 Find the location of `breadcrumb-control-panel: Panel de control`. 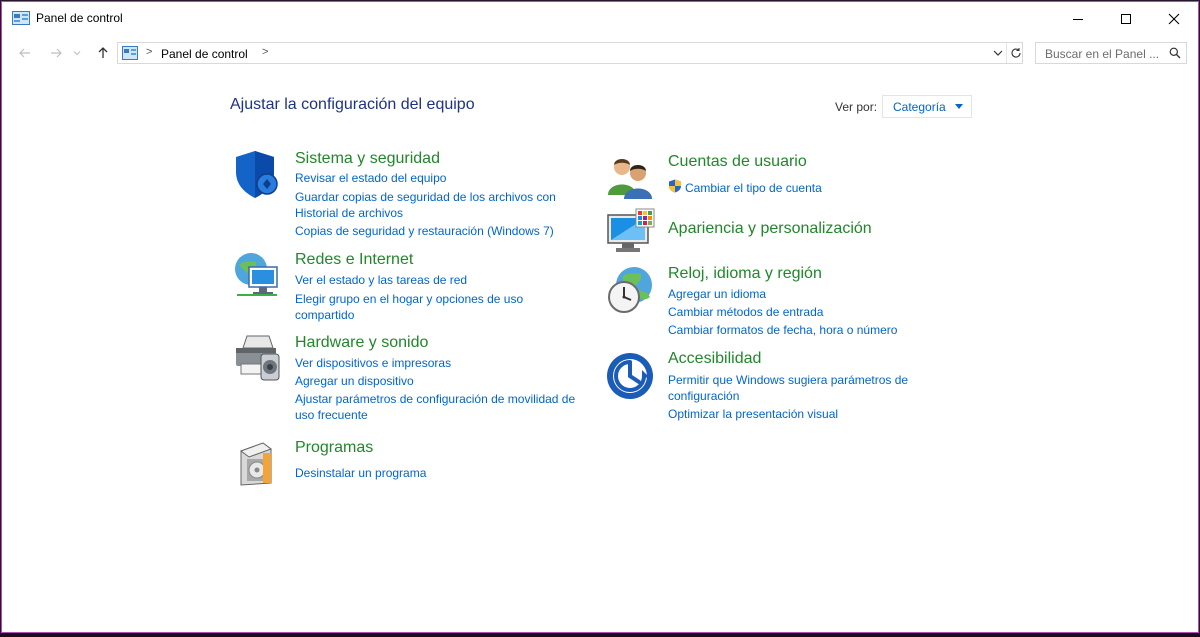

breadcrumb-control-panel: Panel de control is located at coordinates (204, 54).